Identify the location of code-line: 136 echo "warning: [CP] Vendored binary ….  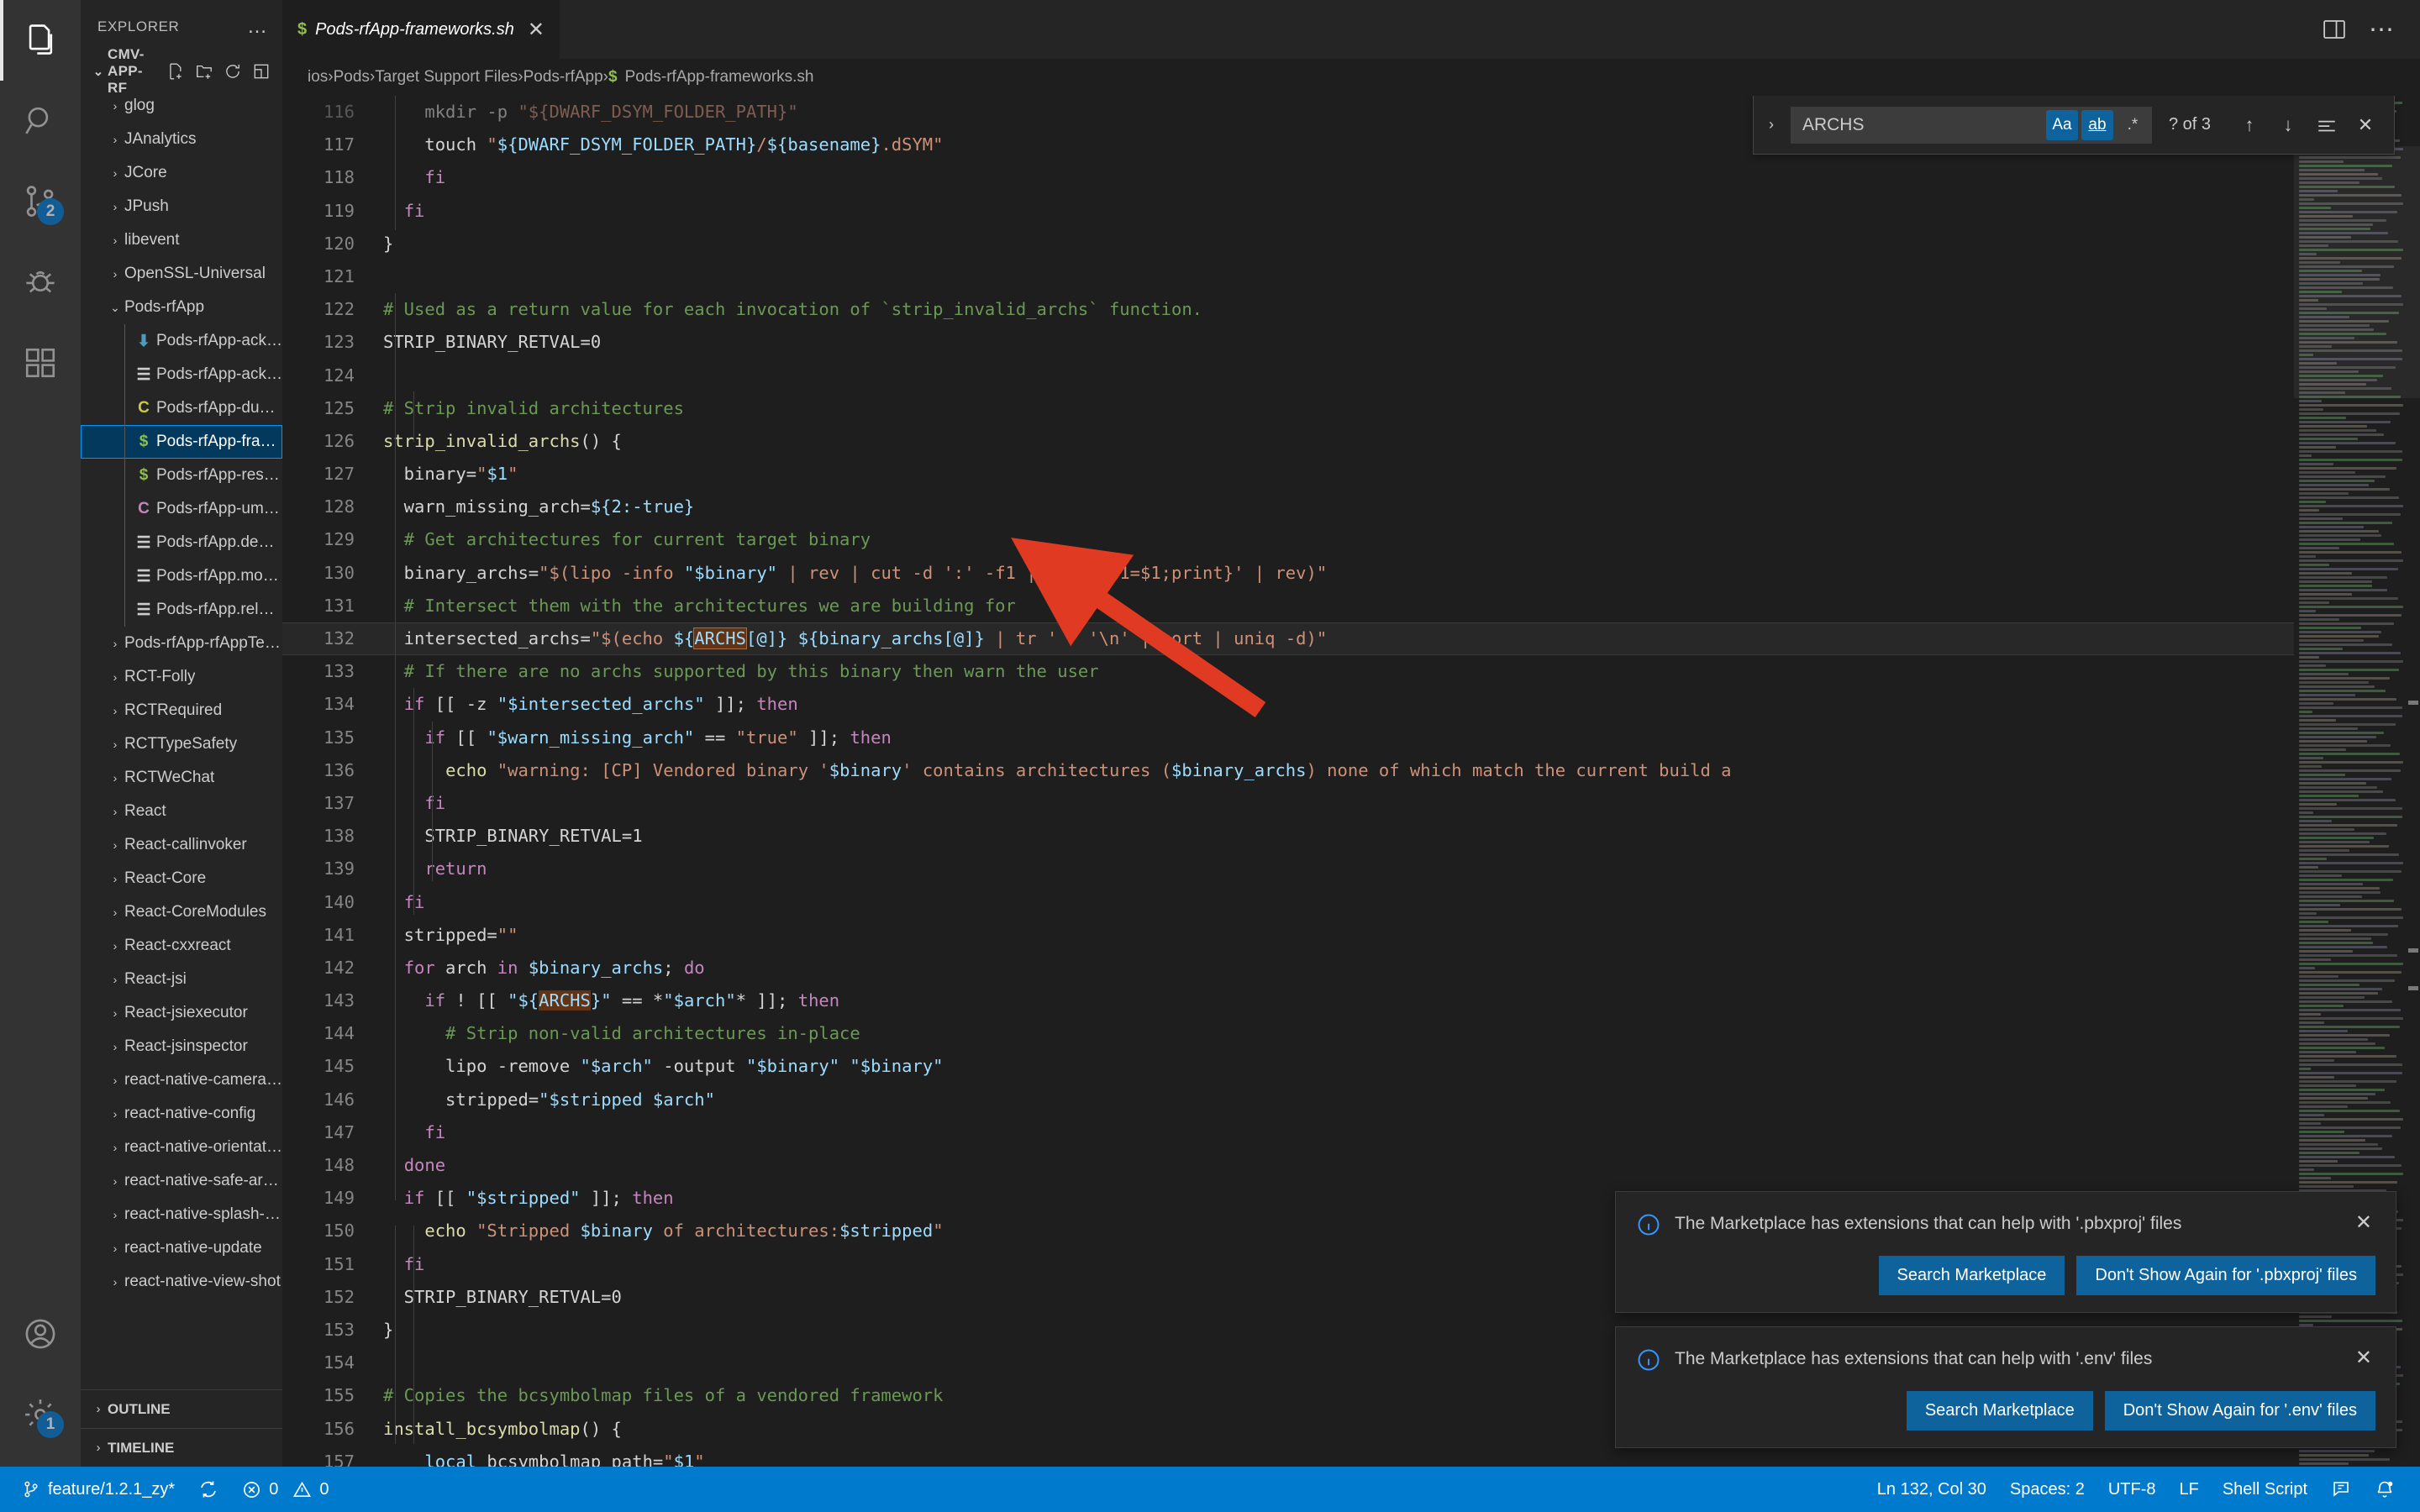
(1288, 770).